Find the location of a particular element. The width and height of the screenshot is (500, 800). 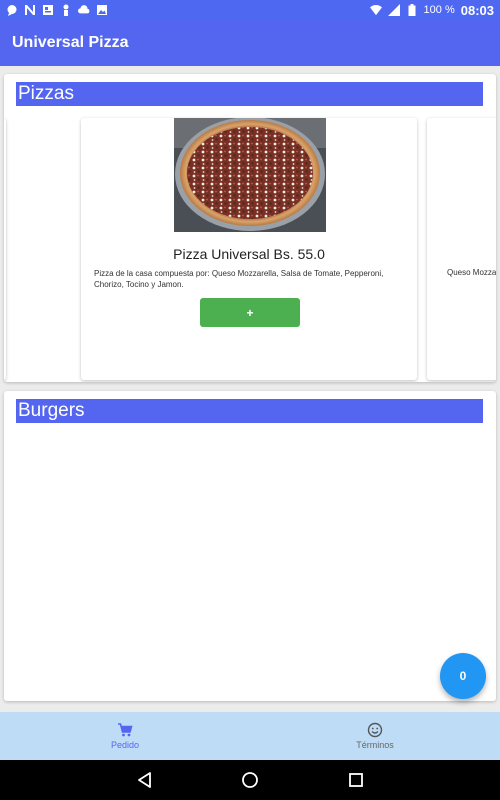

cart-count-button: 0 is located at coordinates (463, 676).